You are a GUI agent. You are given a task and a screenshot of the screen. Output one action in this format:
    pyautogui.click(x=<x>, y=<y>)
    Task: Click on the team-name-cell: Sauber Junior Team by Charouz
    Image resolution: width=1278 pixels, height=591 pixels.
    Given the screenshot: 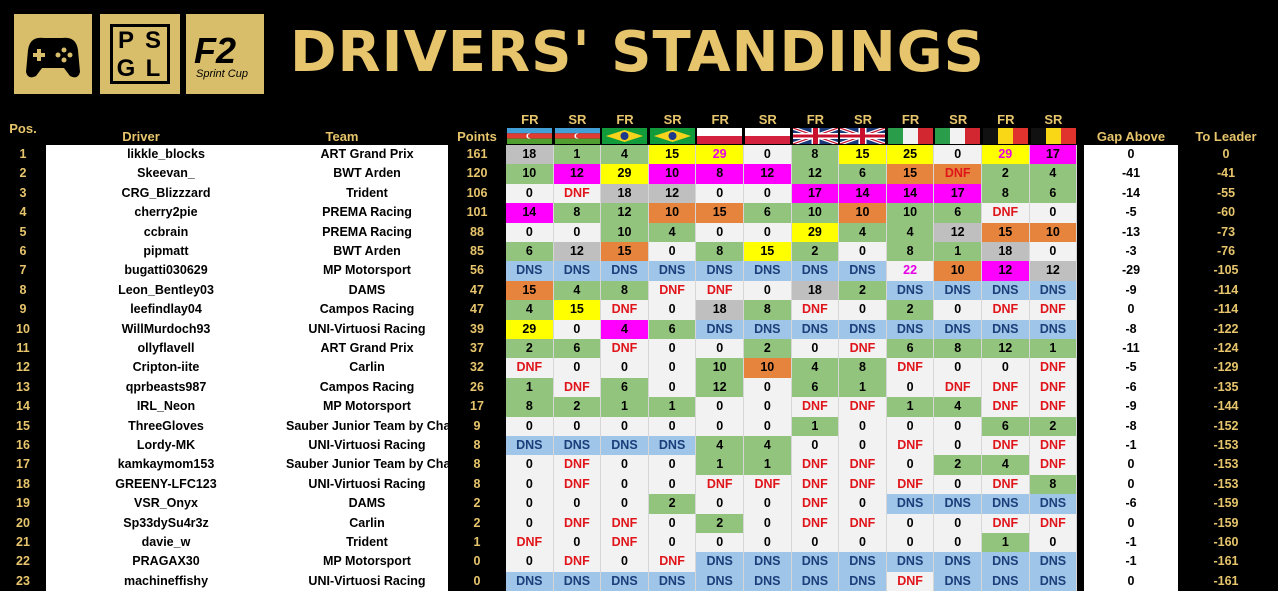 What is the action you would take?
    pyautogui.click(x=367, y=465)
    